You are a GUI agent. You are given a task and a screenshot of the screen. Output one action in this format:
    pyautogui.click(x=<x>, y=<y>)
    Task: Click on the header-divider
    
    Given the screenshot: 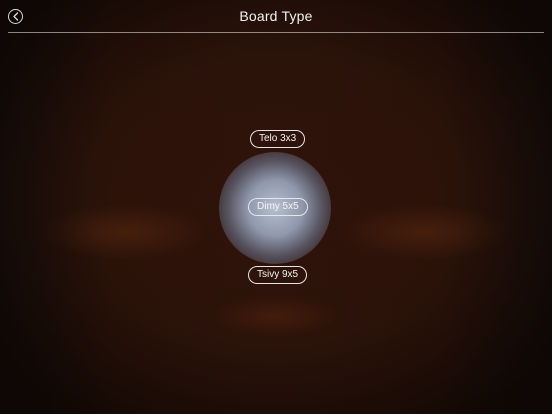 What is the action you would take?
    pyautogui.click(x=276, y=32)
    